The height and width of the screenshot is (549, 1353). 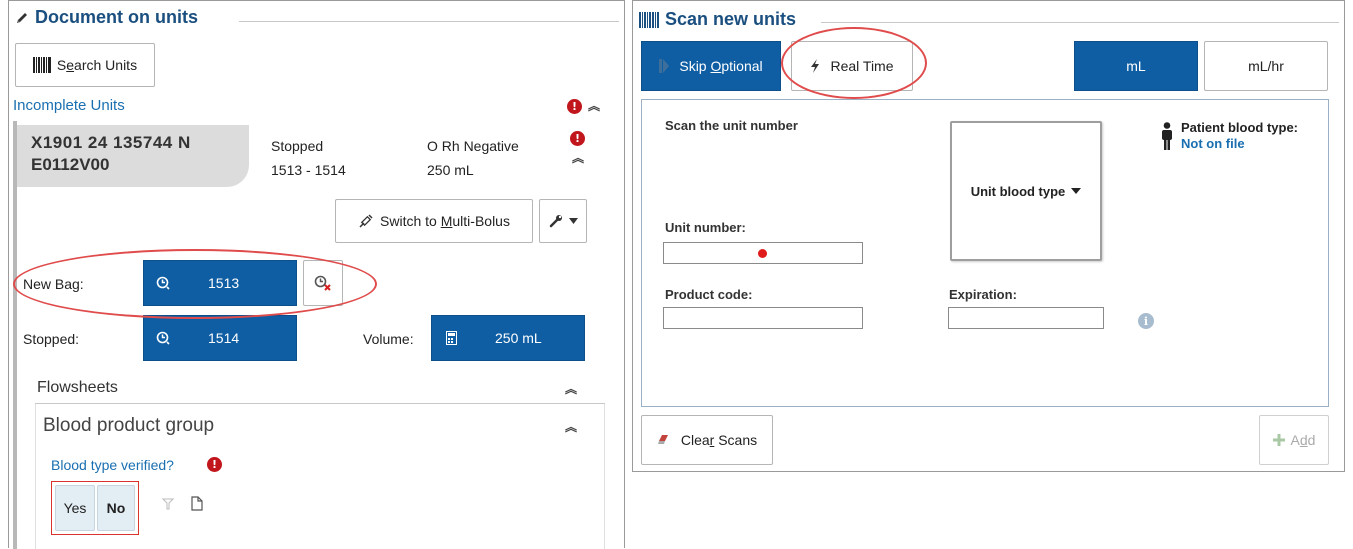 What do you see at coordinates (297, 146) in the screenshot?
I see `unit-status: Stopped` at bounding box center [297, 146].